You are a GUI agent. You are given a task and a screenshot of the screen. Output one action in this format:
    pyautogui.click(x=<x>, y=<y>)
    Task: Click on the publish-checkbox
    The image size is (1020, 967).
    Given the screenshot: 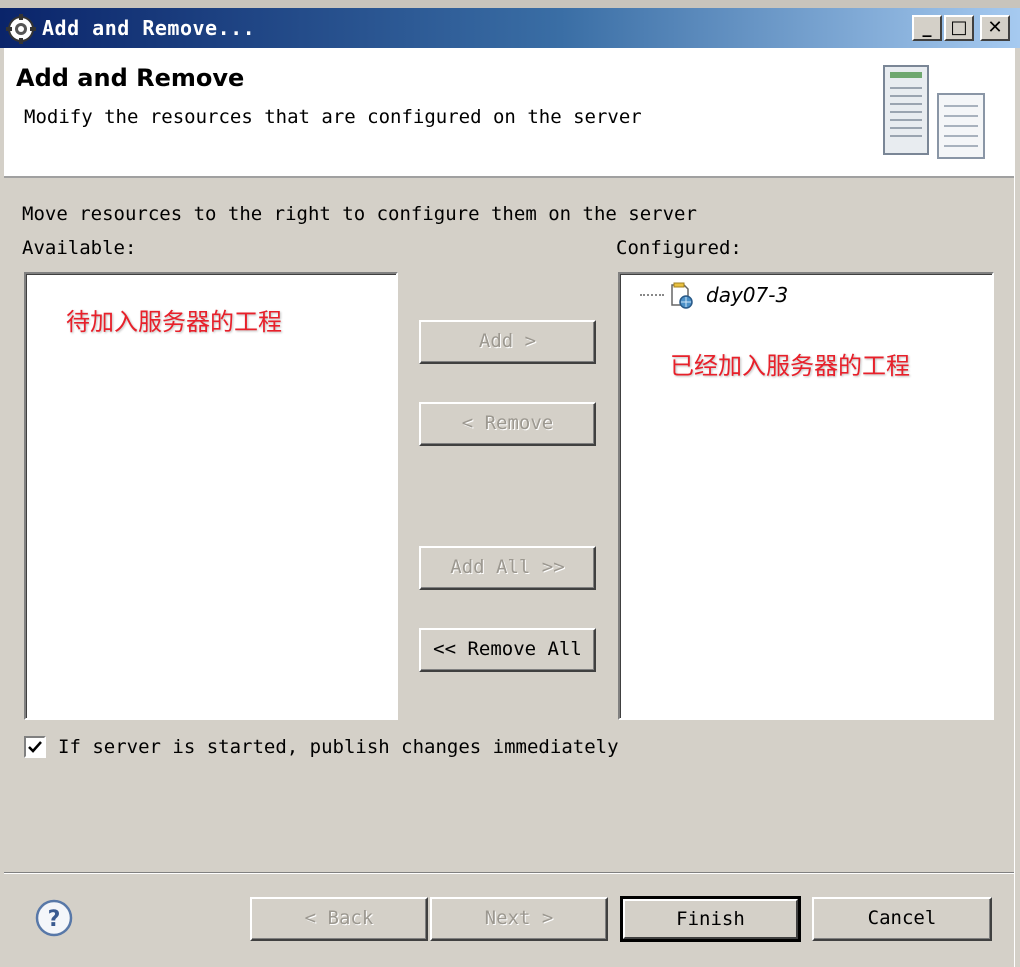 What is the action you would take?
    pyautogui.click(x=35, y=747)
    